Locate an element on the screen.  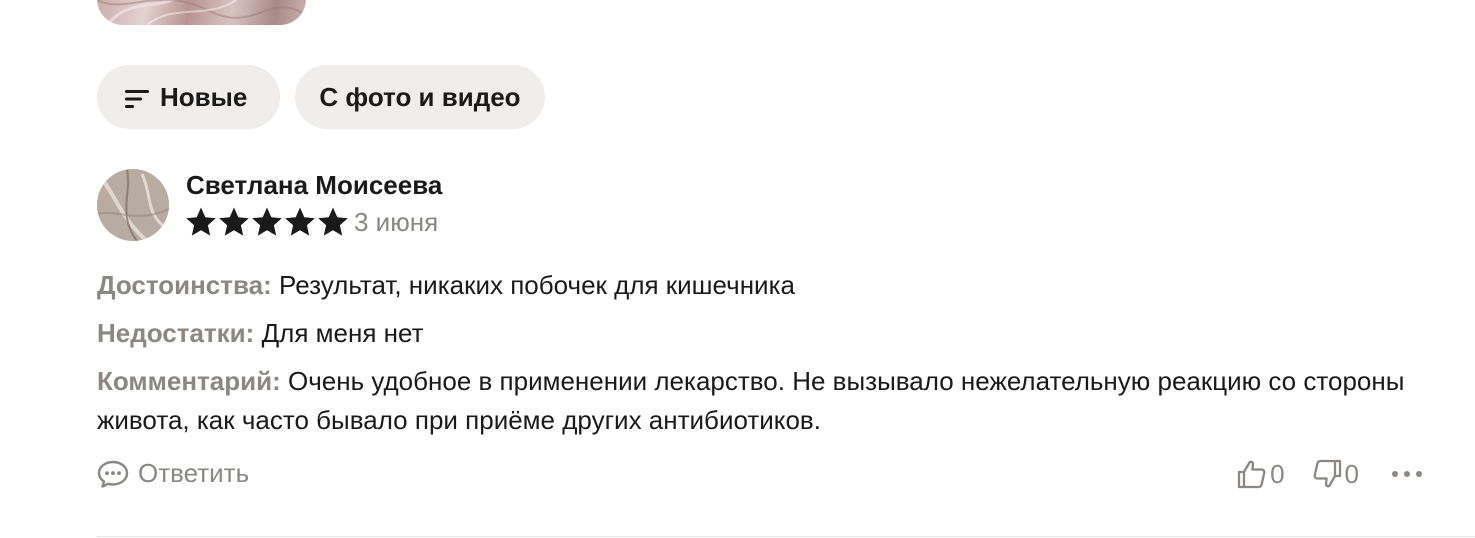
sort-button: Новые is located at coordinates (188, 97).